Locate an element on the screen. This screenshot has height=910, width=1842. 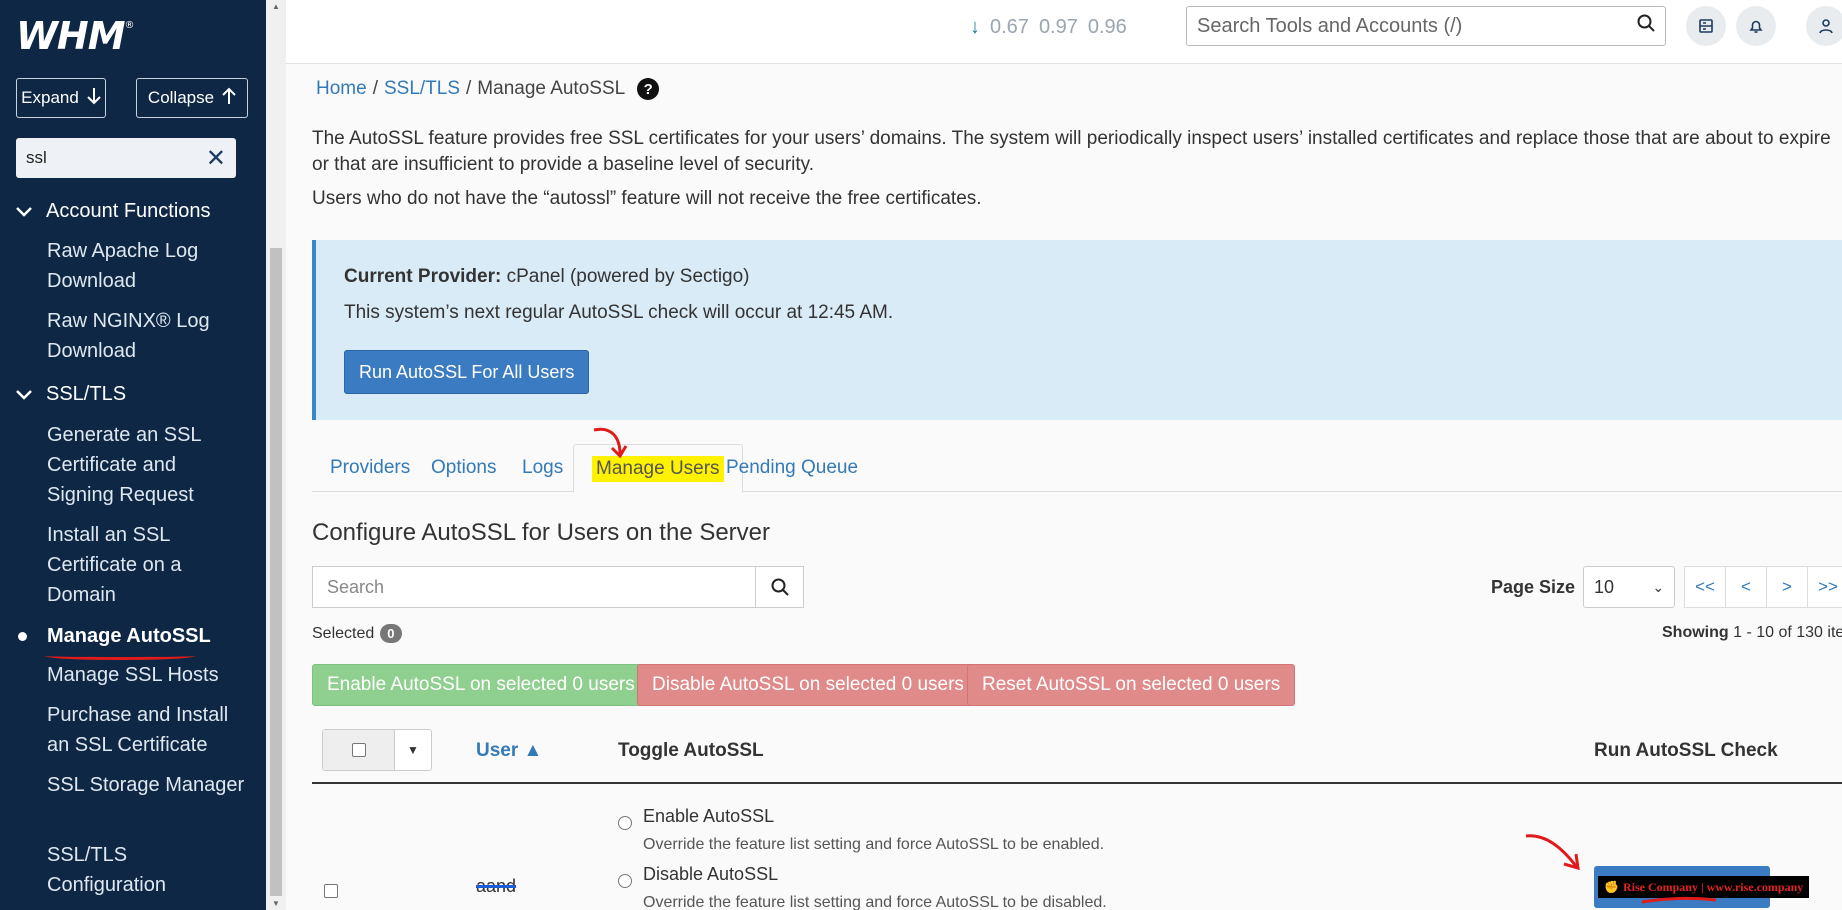
section-ssl-tls: SSL/TLS is located at coordinates (70, 394).